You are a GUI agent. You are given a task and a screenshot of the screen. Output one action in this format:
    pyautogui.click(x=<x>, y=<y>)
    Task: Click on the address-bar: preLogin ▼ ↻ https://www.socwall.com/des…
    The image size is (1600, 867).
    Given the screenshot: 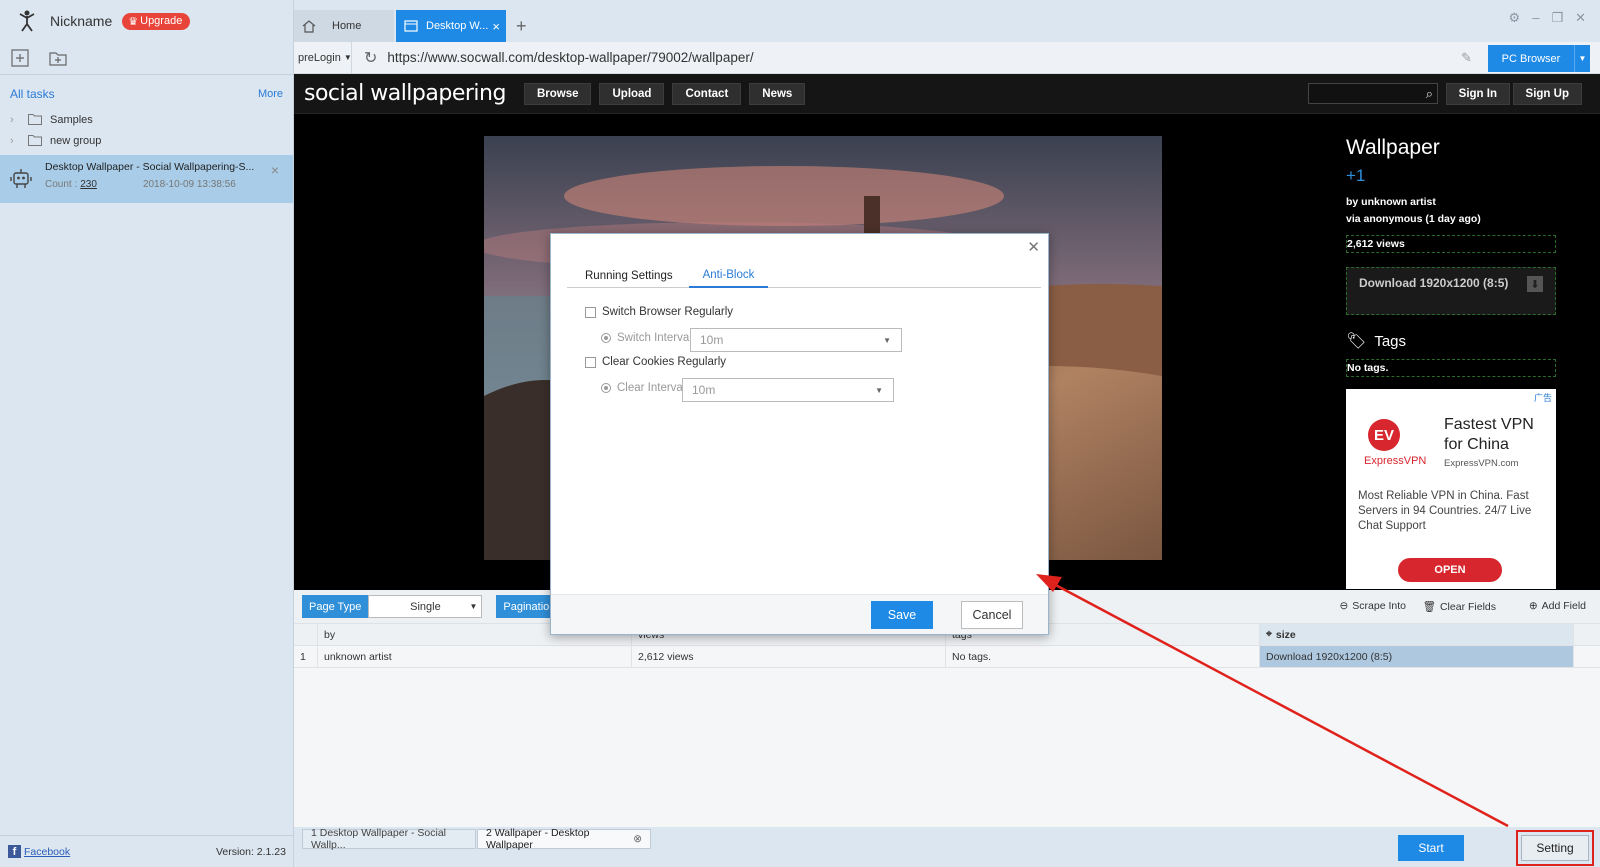 What is the action you would take?
    pyautogui.click(x=947, y=57)
    